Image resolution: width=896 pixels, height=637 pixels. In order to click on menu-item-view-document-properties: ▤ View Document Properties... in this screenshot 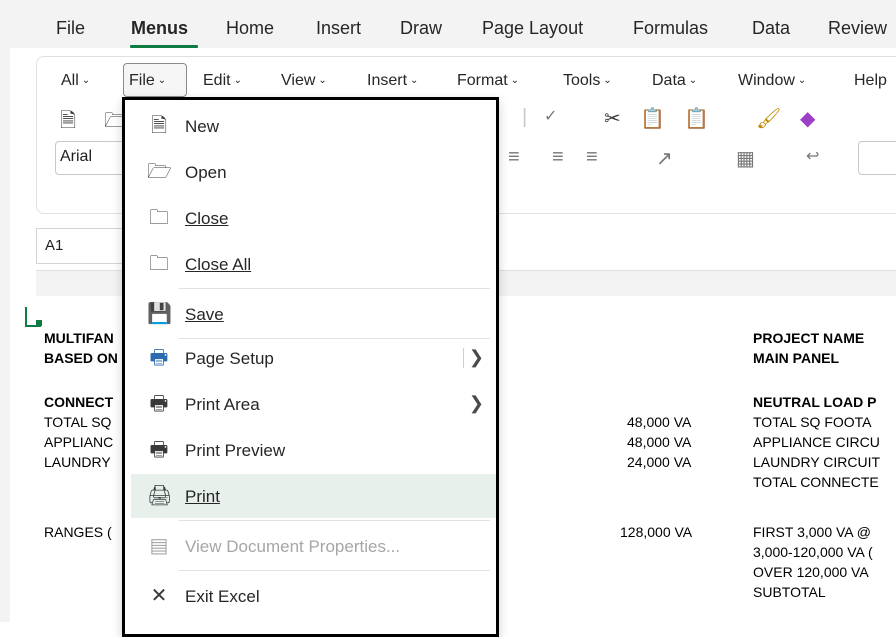, I will do `click(313, 546)`.